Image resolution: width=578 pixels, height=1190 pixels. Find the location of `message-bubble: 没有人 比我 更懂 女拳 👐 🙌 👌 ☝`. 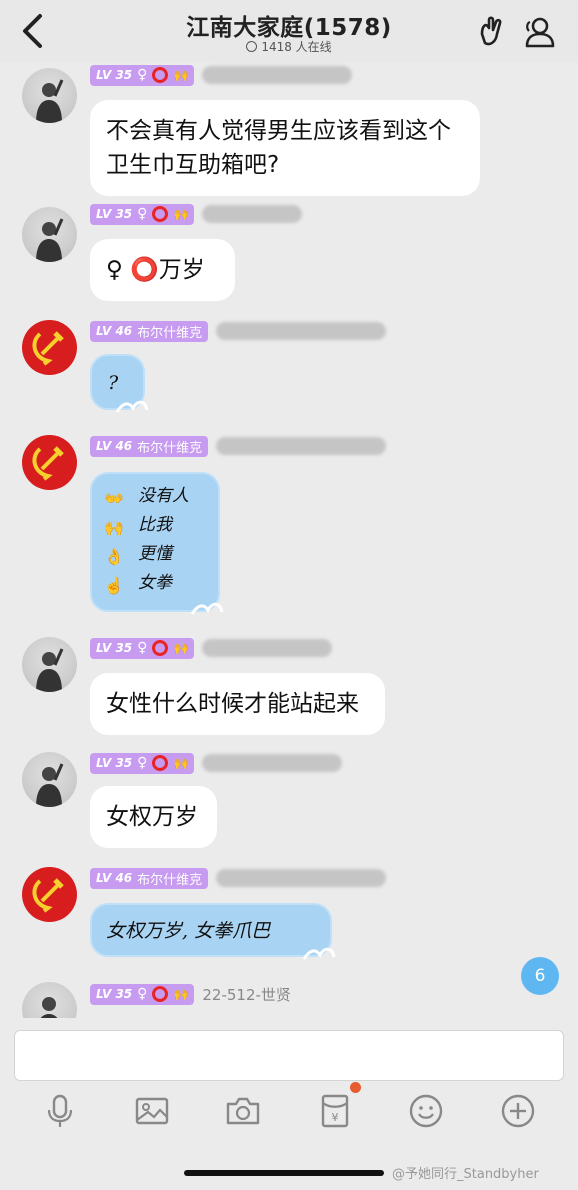

message-bubble: 没有人 比我 更懂 女拳 👐 🙌 👌 ☝ is located at coordinates (157, 543).